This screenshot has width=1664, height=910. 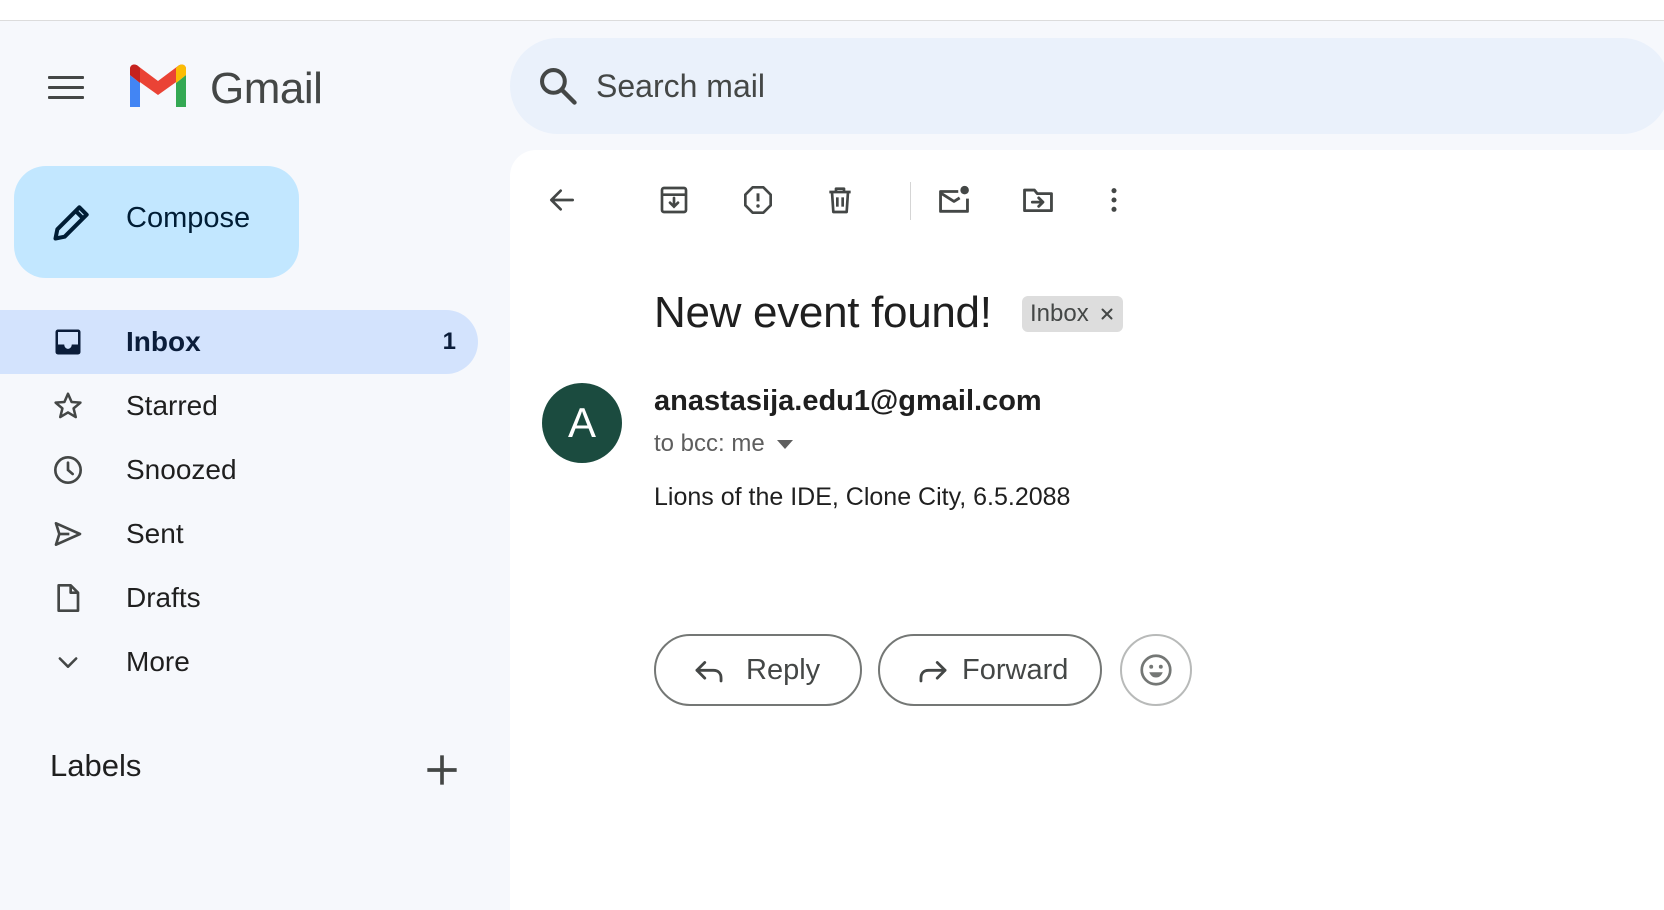 I want to click on archive-icon, so click(x=674, y=200).